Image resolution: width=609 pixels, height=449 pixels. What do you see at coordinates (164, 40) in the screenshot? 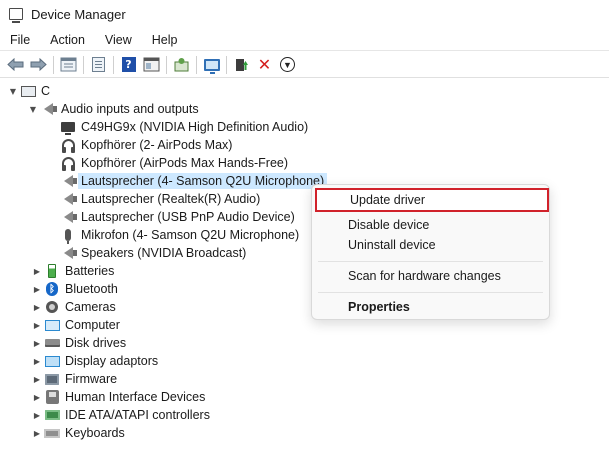
I see `menu-help: Help` at bounding box center [164, 40].